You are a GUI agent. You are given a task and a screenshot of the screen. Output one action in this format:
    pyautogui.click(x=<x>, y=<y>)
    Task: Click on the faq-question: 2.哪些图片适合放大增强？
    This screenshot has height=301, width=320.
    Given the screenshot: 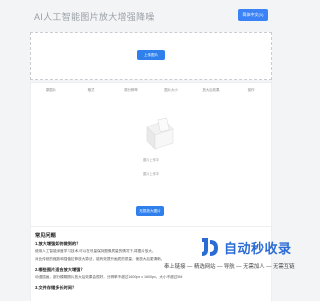 What is the action you would take?
    pyautogui.click(x=60, y=269)
    